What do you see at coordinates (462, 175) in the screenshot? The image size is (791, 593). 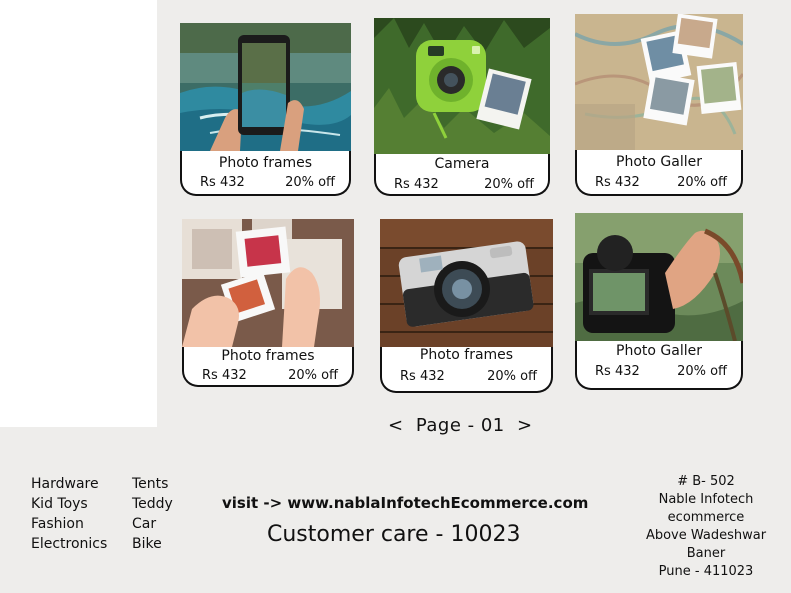 I see `product-info: Camera Rs 432 20% off` at bounding box center [462, 175].